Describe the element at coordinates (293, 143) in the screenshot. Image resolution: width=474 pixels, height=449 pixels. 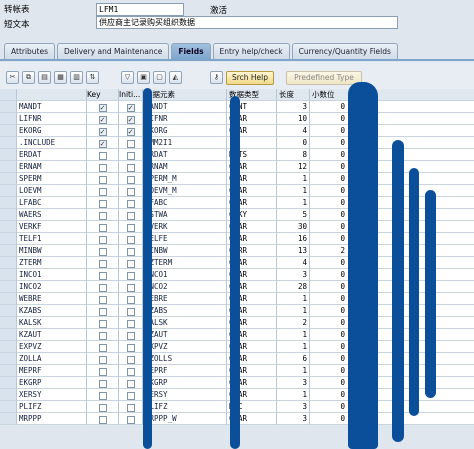
I see `length-cell: 0` at that location.